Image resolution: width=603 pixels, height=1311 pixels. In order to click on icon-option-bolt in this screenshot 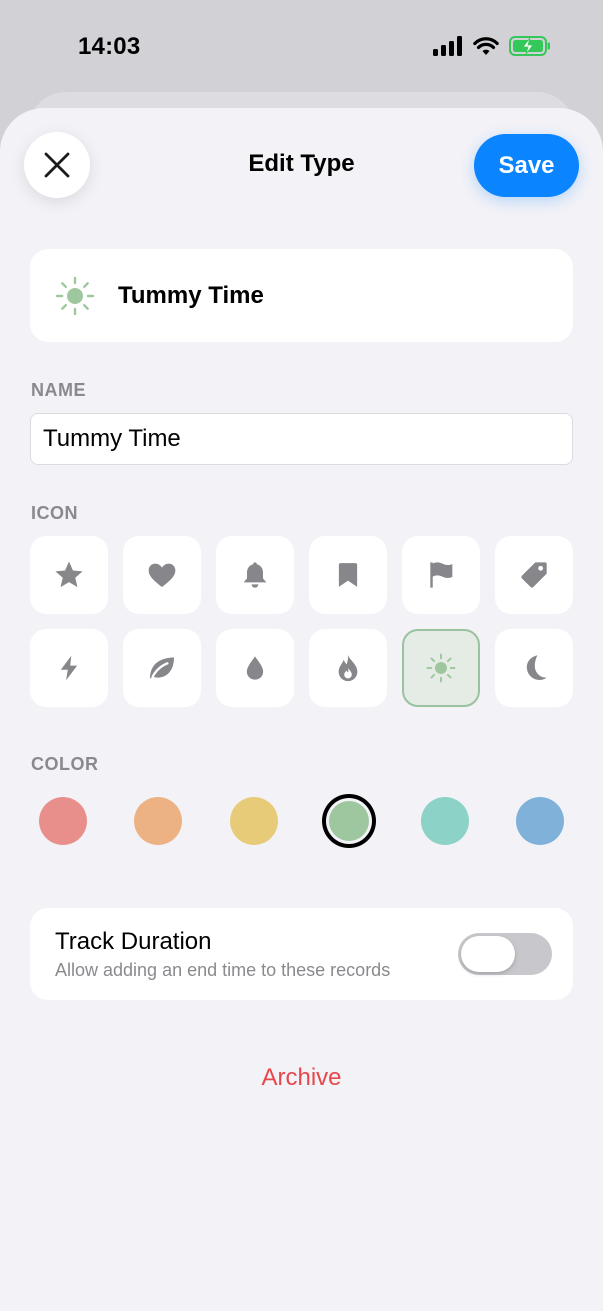, I will do `click(69, 668)`.